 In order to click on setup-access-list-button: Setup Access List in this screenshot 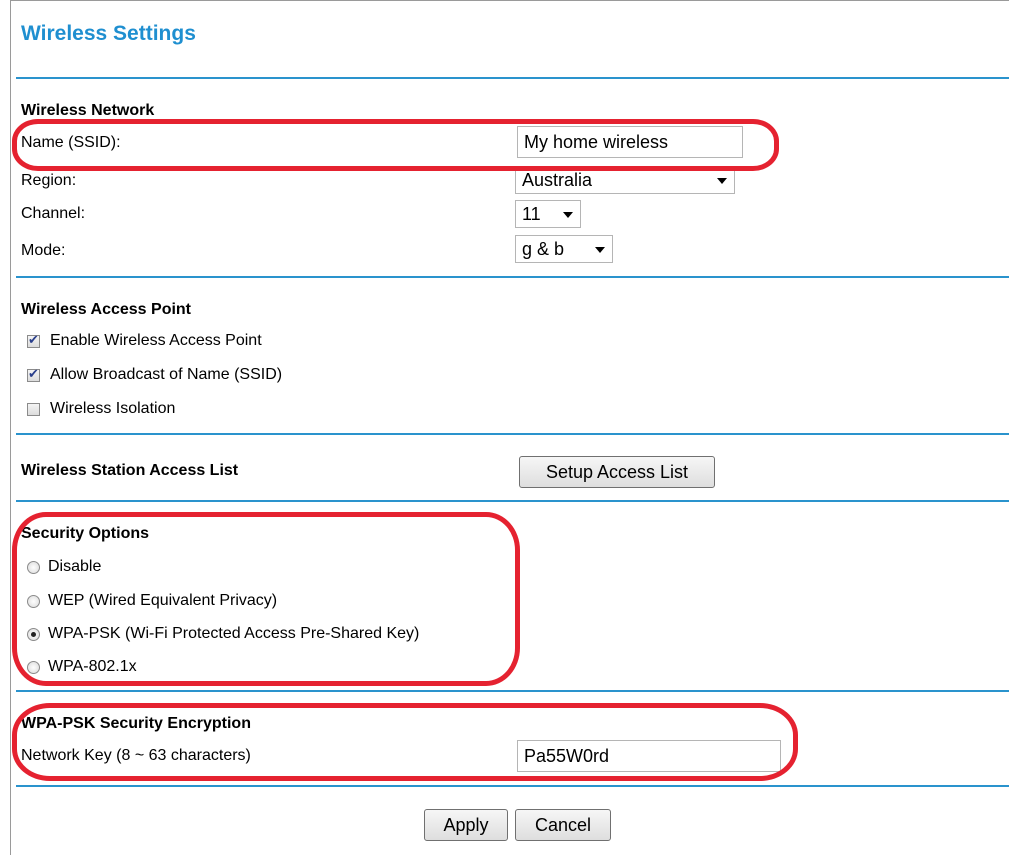, I will do `click(617, 472)`.